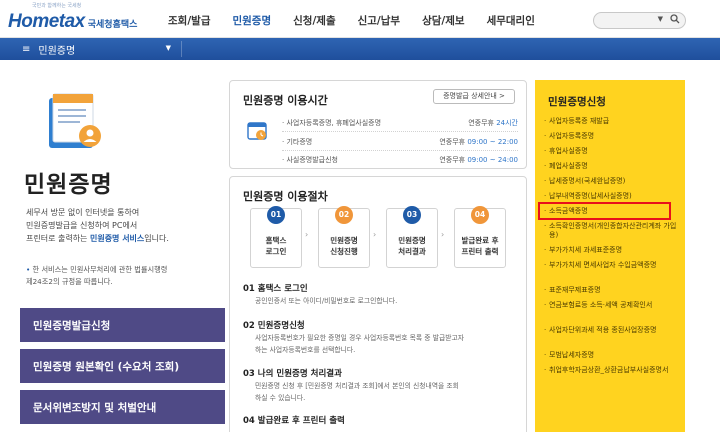 The image size is (720, 432). Describe the element at coordinates (610, 265) in the screenshot. I see `menu-item-vat-exempt: 부가가치세 면세사업자 수입금액증명` at that location.